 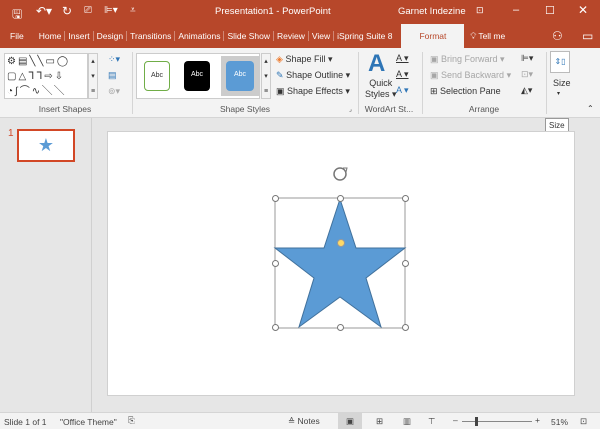 What do you see at coordinates (559, 422) in the screenshot?
I see `zoom-level: 51%` at bounding box center [559, 422].